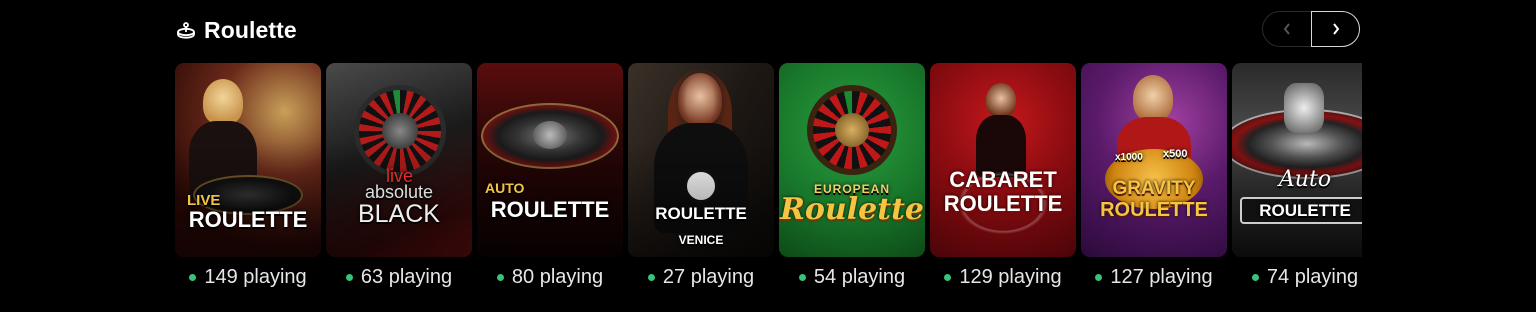 This screenshot has height=312, width=1536. I want to click on carousel-next-button, so click(1335, 29).